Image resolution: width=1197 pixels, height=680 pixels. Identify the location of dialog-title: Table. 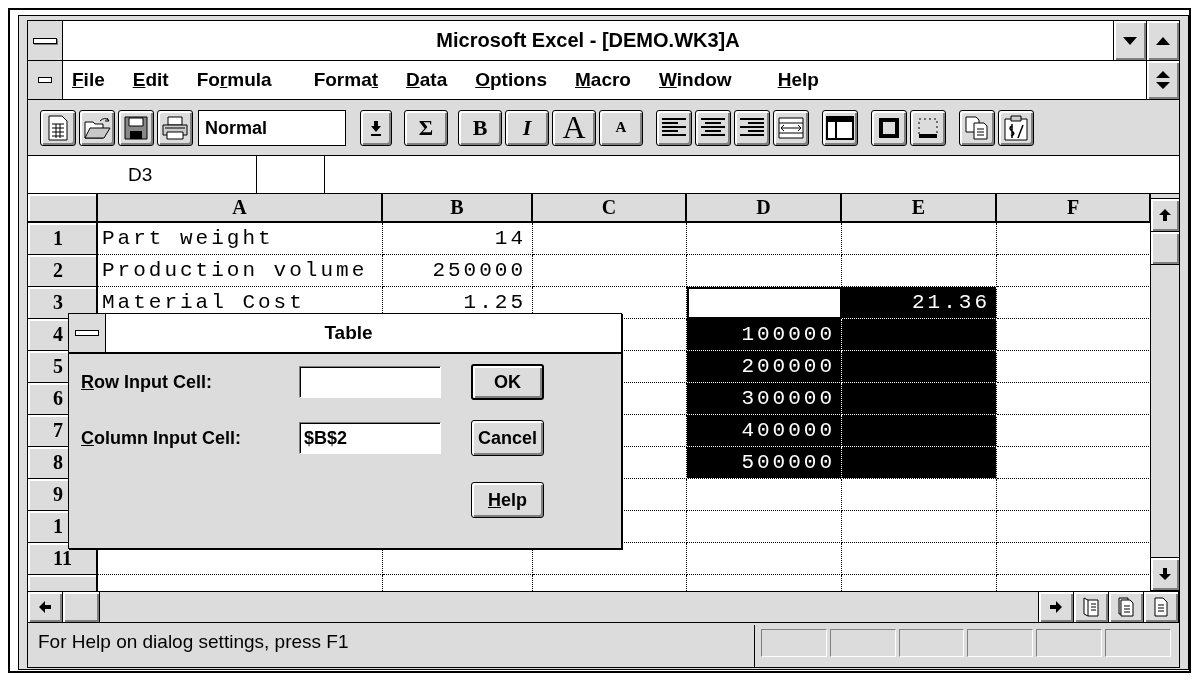
(348, 333).